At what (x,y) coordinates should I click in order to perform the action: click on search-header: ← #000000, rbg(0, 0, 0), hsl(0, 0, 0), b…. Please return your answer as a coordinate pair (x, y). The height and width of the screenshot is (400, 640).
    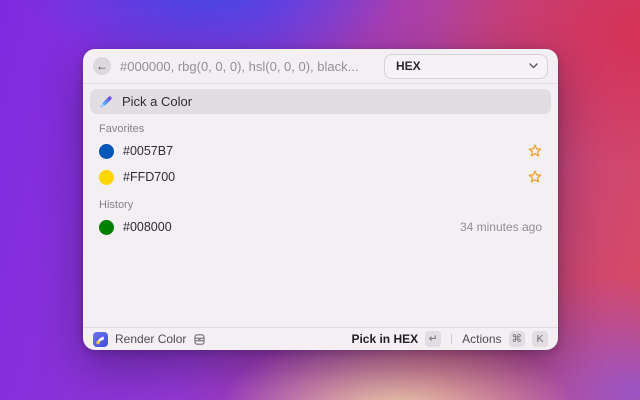
    Looking at the image, I should click on (320, 66).